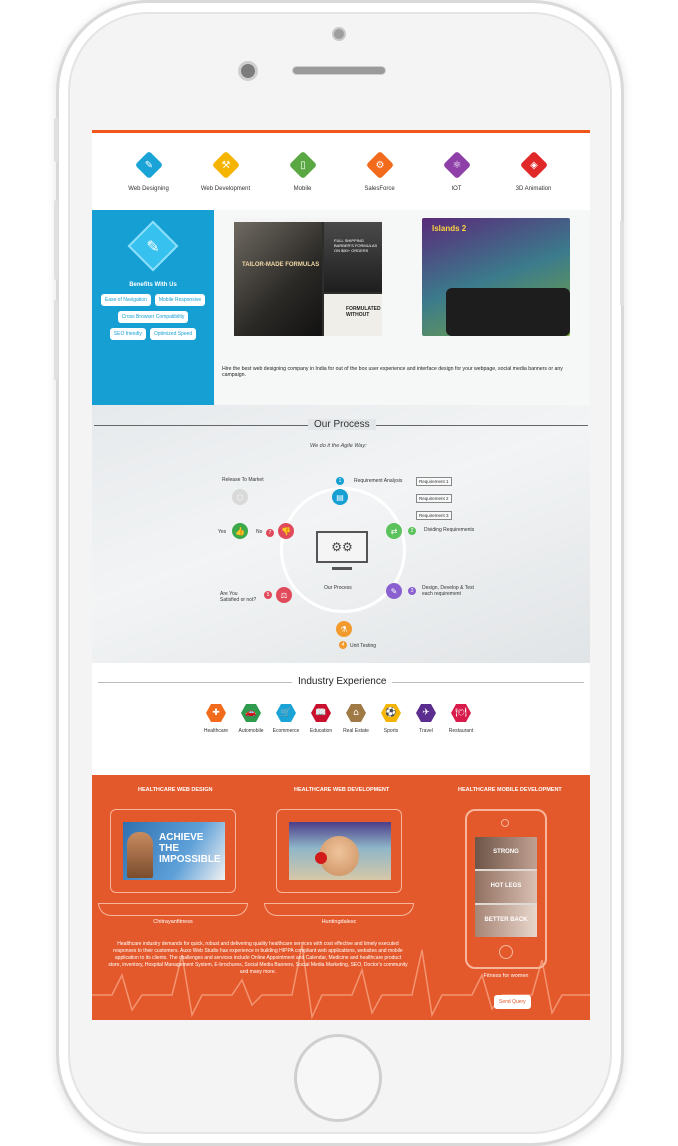 Image resolution: width=678 pixels, height=1146 pixels. Describe the element at coordinates (356, 731) in the screenshot. I see `industry-label: Real Estate` at that location.